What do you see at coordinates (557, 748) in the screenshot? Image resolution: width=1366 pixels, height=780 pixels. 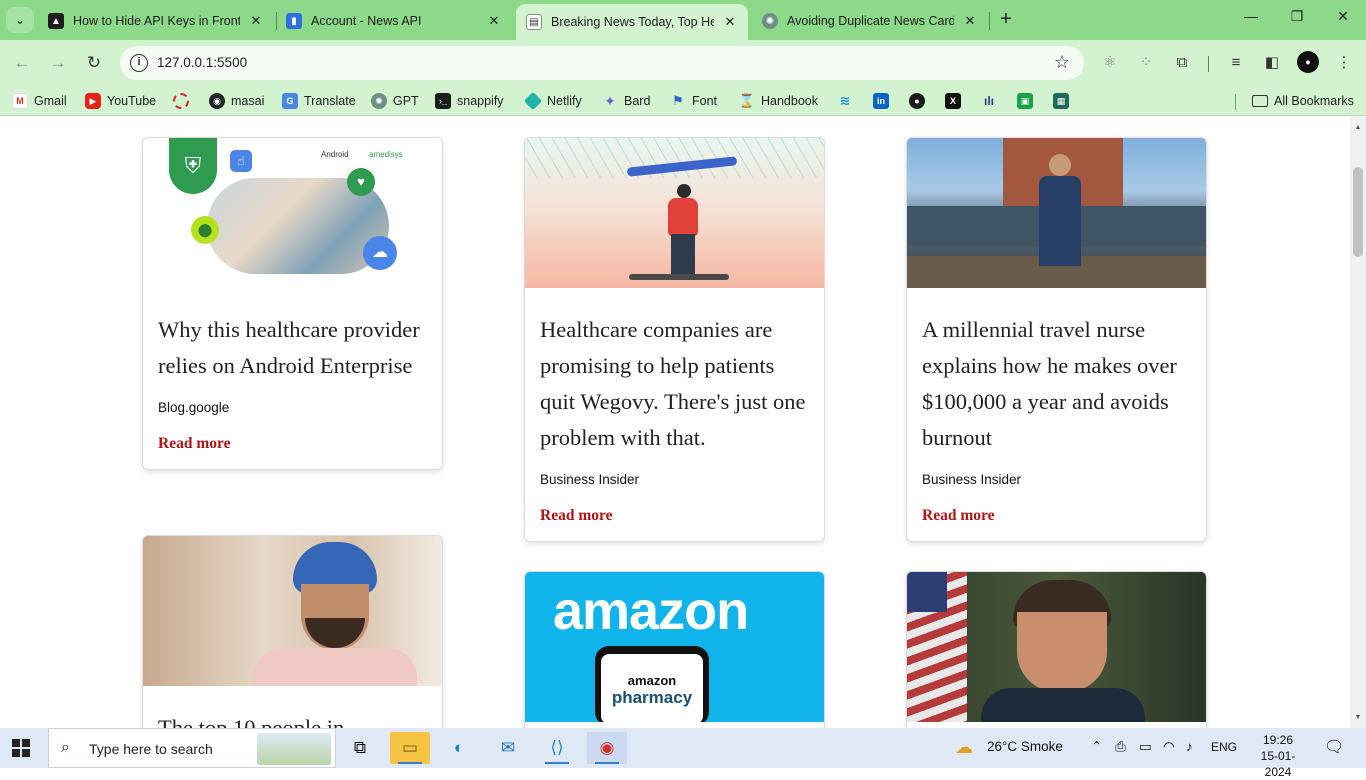 I see `vscode-icon: ⟨⟩` at bounding box center [557, 748].